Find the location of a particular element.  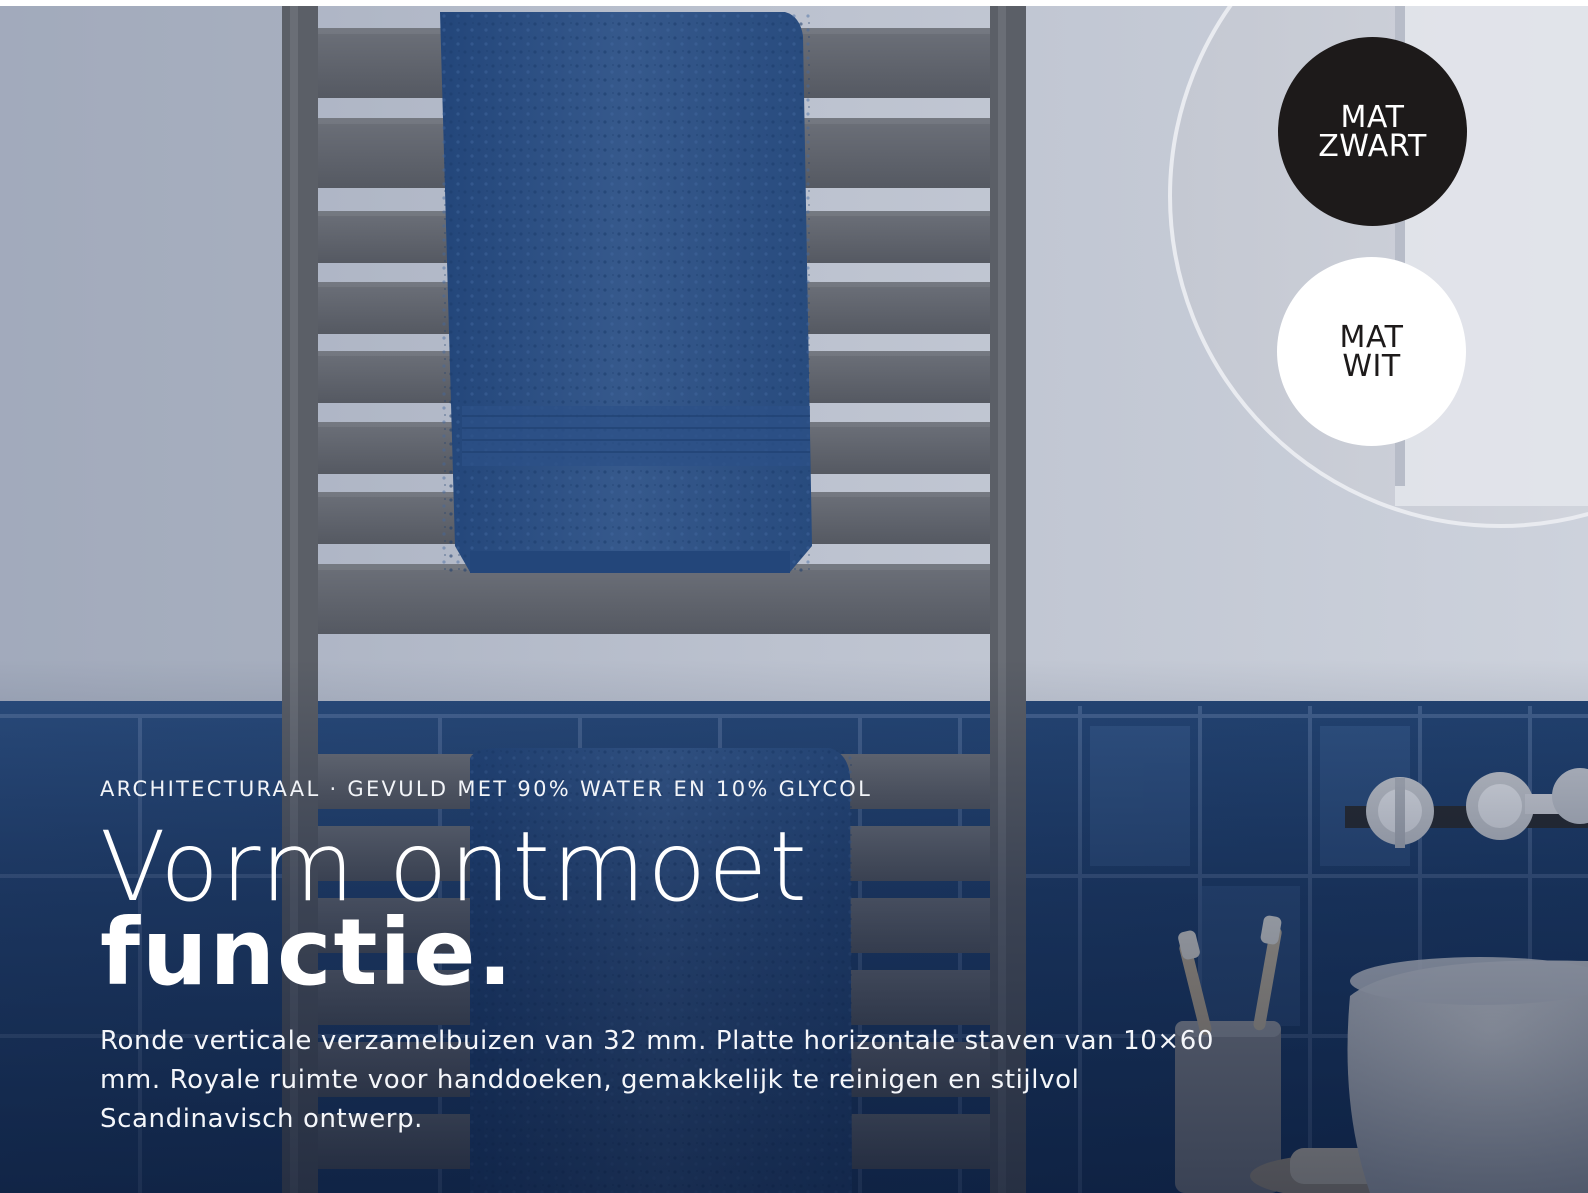

swatch-label-line2: ZWART is located at coordinates (1372, 146).